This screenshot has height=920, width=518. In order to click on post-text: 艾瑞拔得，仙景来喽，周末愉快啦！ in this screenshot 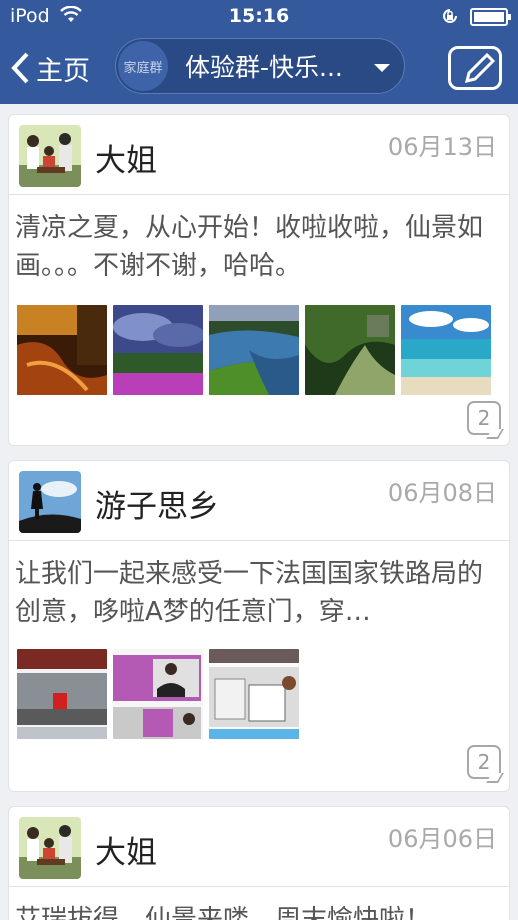, I will do `click(223, 912)`.